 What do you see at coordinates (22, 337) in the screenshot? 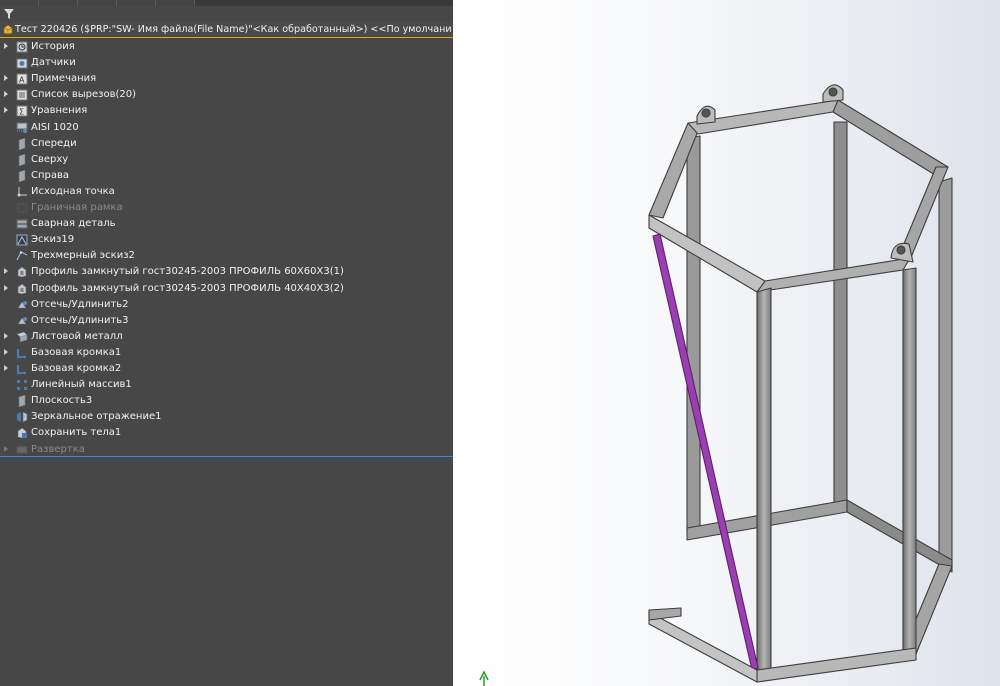
I see `sheet-metal-icon` at bounding box center [22, 337].